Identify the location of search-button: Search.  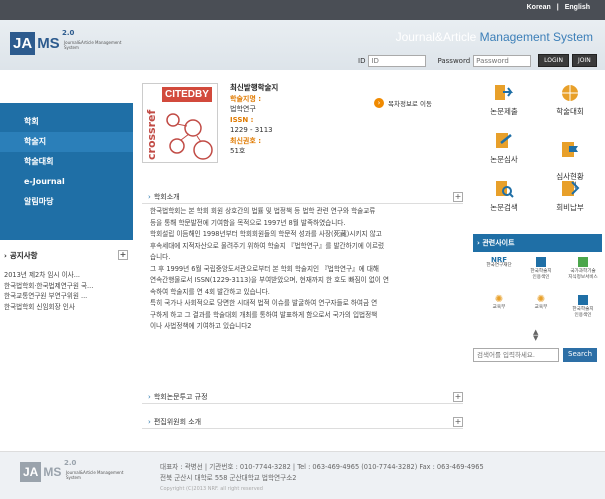
(580, 355).